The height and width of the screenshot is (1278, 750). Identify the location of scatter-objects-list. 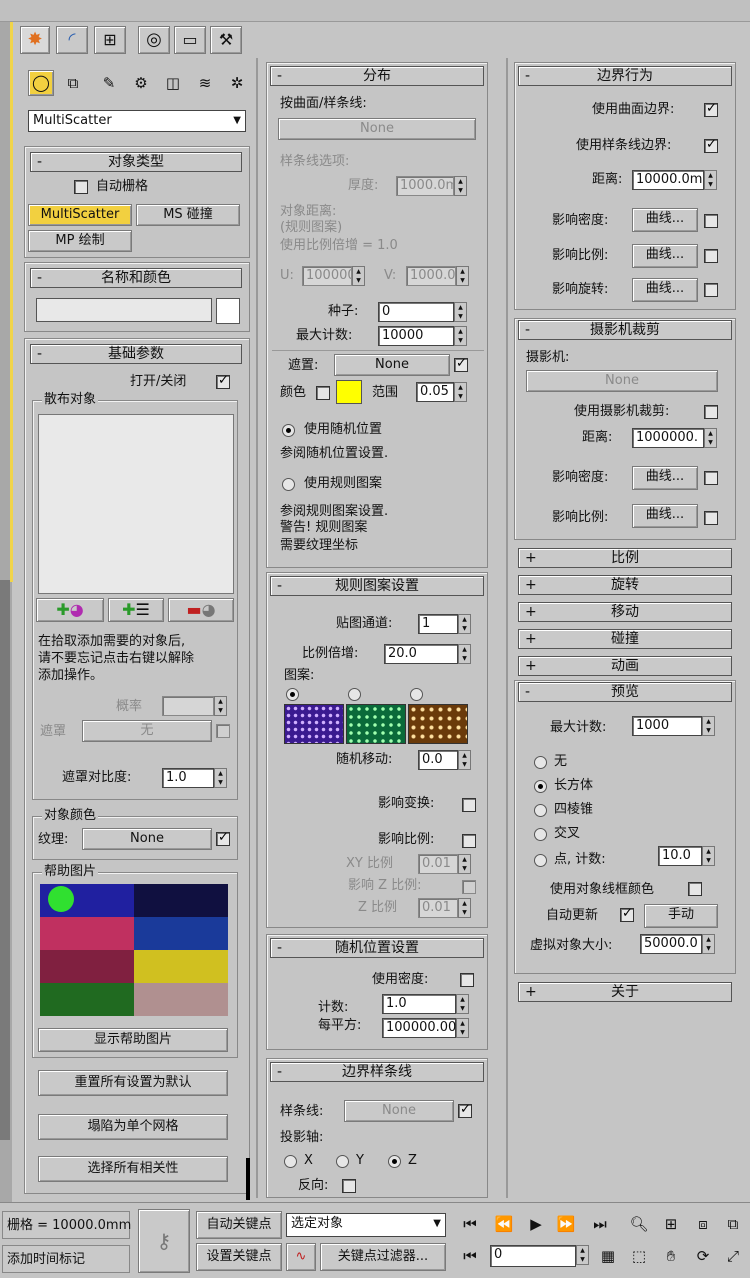
(136, 504).